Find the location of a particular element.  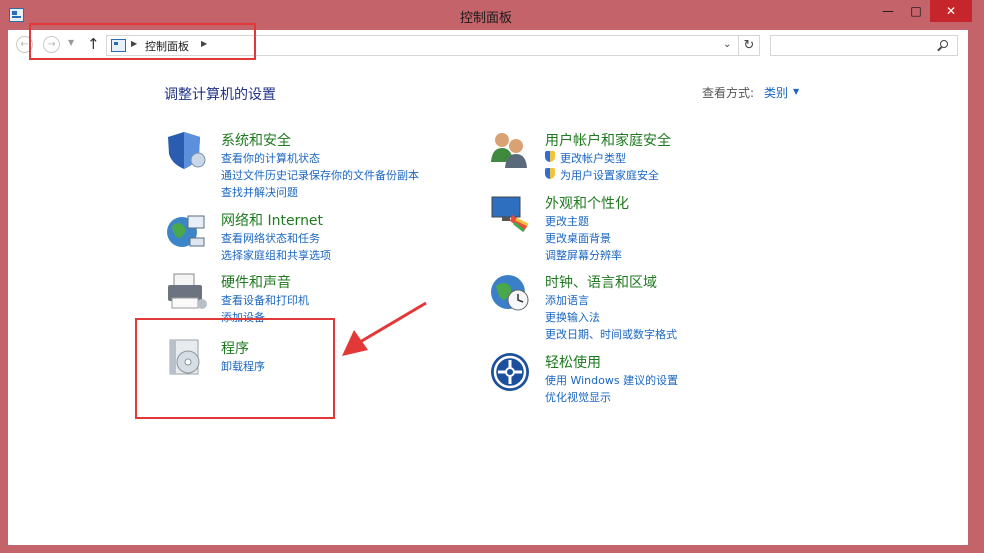

category-link: 选择家庭组和共享选项 is located at coordinates (276, 255).